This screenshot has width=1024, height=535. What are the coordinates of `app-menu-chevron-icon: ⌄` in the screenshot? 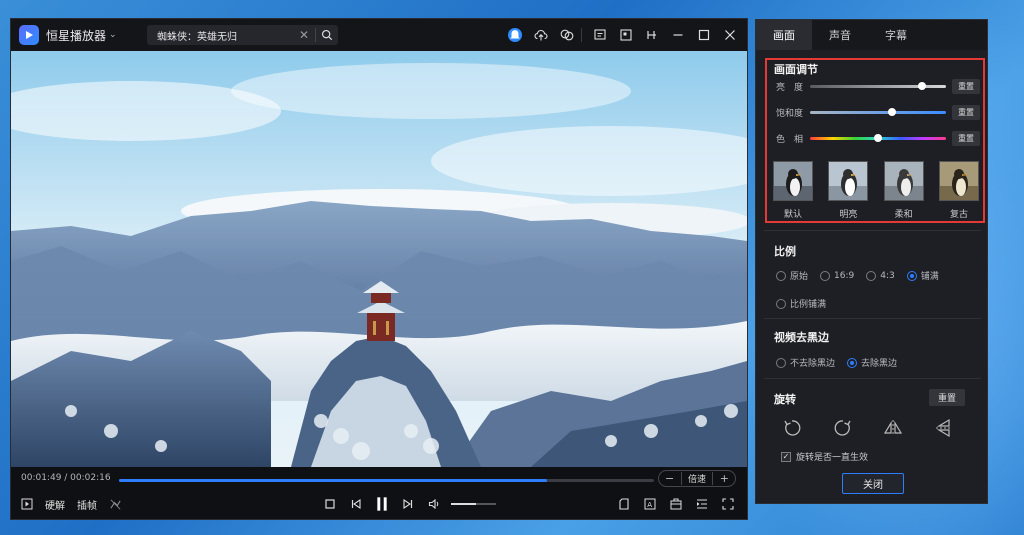 It's located at (113, 35).